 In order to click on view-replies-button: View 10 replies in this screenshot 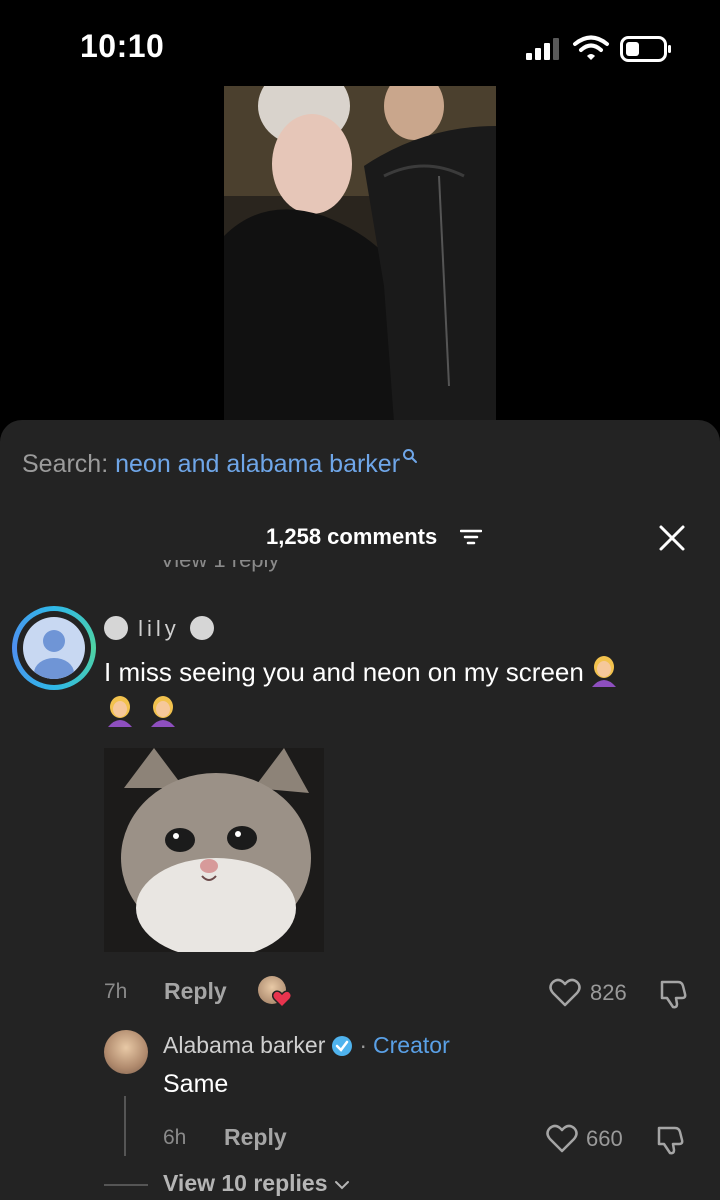, I will do `click(256, 1183)`.